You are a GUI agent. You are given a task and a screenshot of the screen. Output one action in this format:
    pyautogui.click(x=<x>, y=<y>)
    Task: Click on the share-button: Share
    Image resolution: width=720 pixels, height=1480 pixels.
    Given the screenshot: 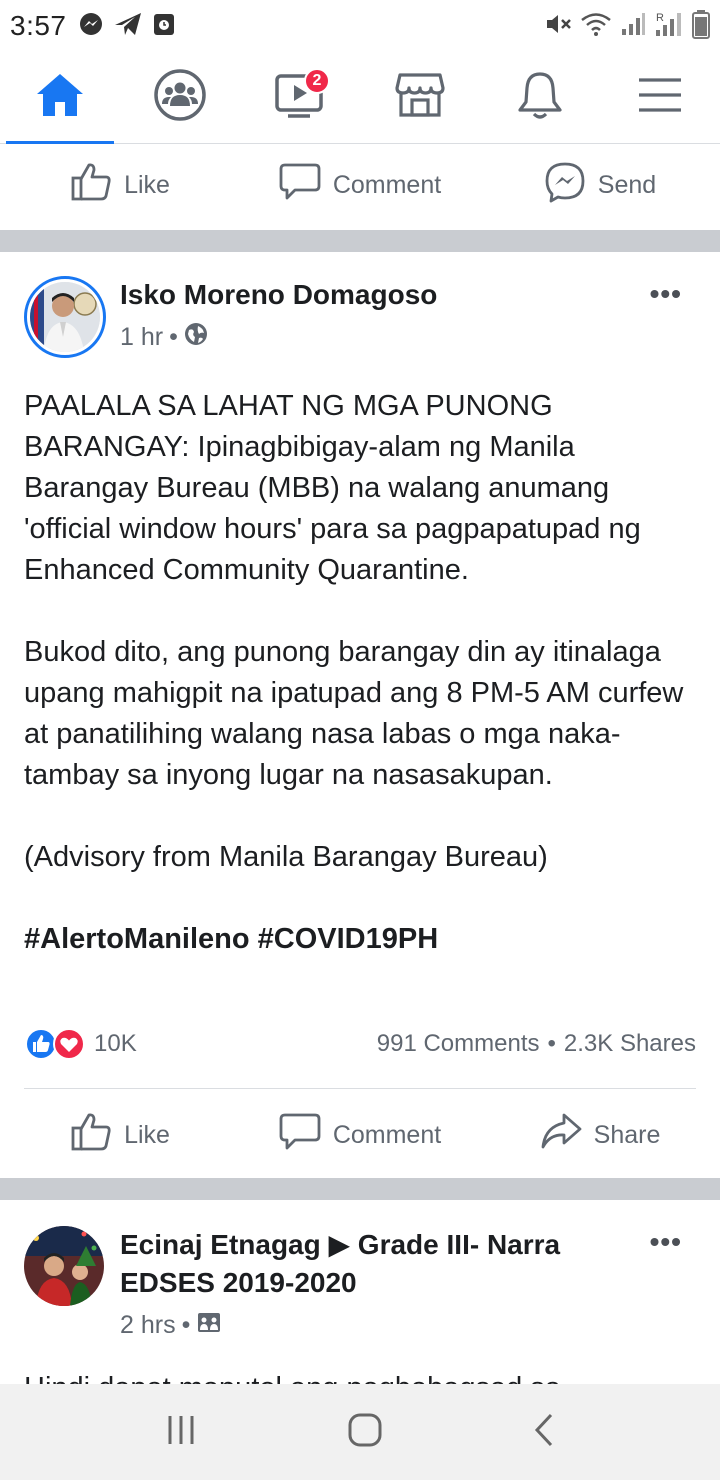 What is the action you would take?
    pyautogui.click(x=600, y=1135)
    